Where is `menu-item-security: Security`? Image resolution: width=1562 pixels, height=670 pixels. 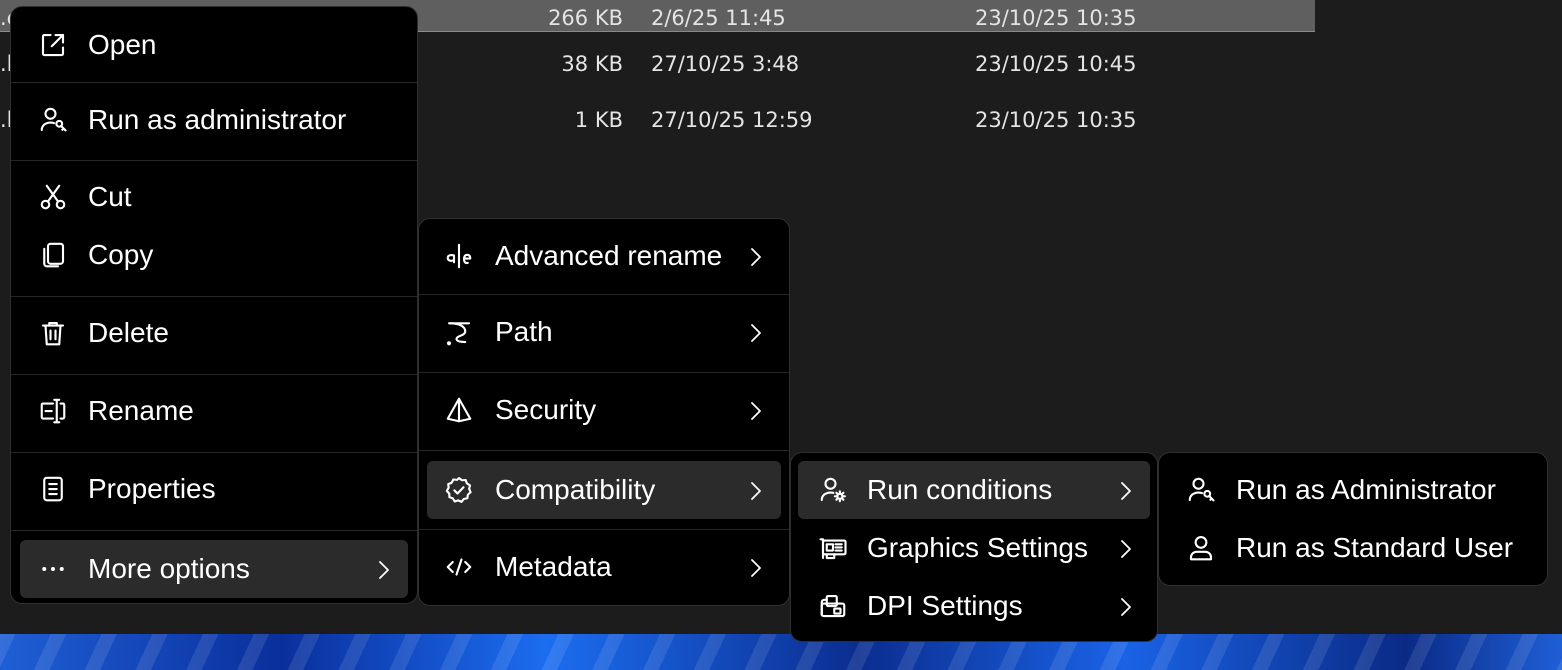
menu-item-security: Security is located at coordinates (604, 410).